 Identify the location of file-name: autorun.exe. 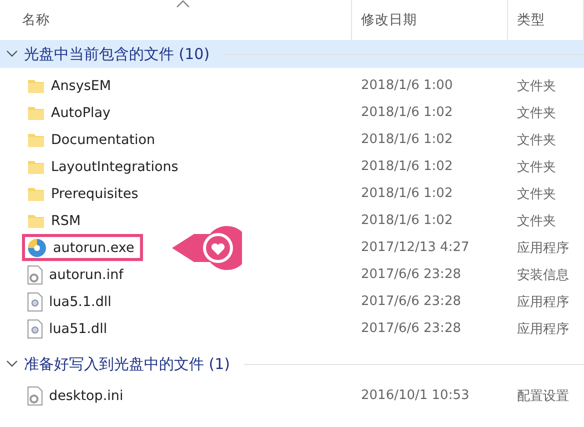
(93, 248).